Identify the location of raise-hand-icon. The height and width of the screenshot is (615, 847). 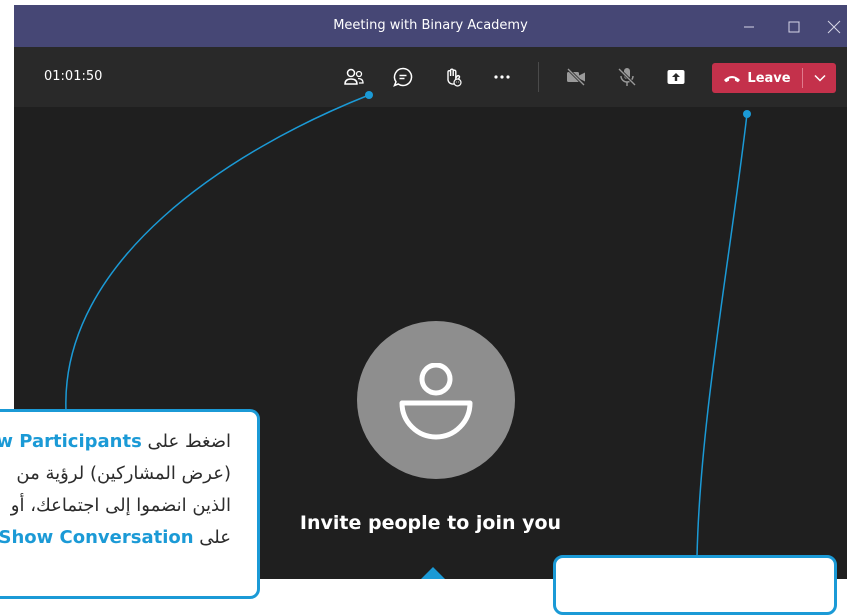
(453, 77).